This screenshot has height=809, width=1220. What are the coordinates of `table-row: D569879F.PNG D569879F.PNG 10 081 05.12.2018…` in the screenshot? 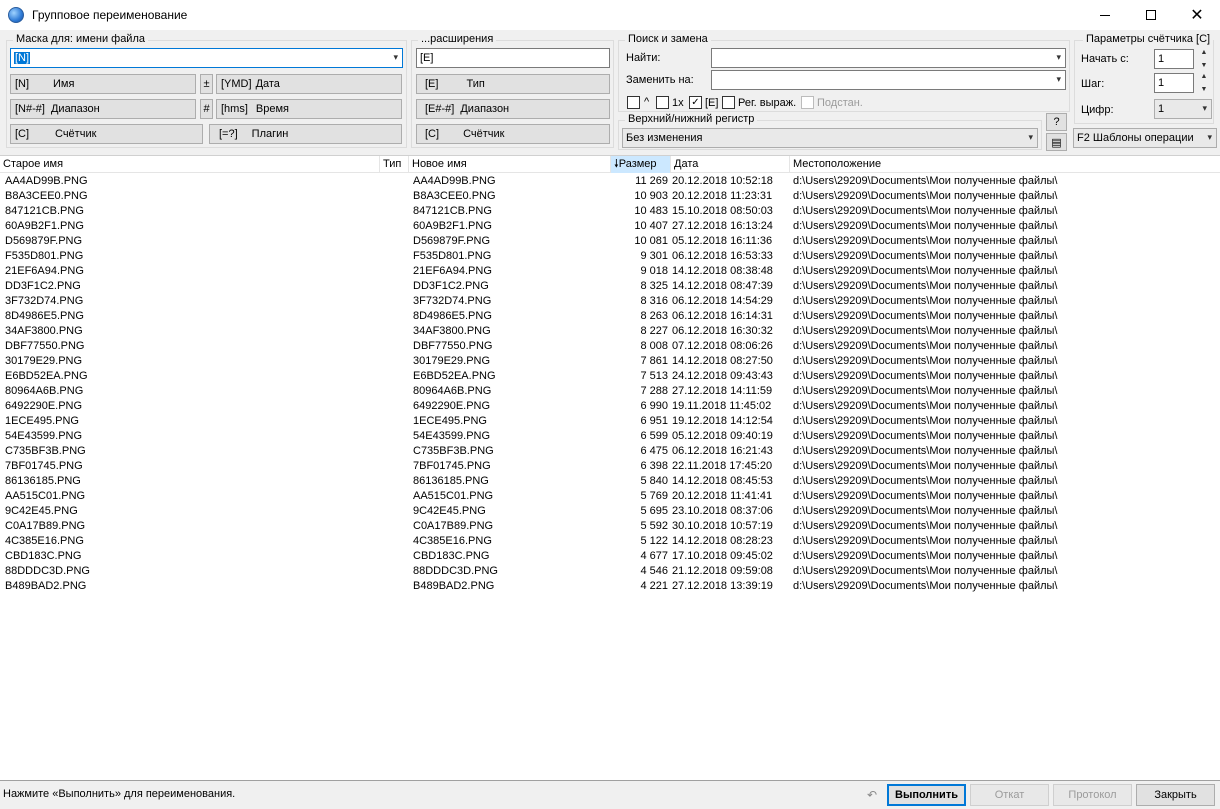 It's located at (610, 241).